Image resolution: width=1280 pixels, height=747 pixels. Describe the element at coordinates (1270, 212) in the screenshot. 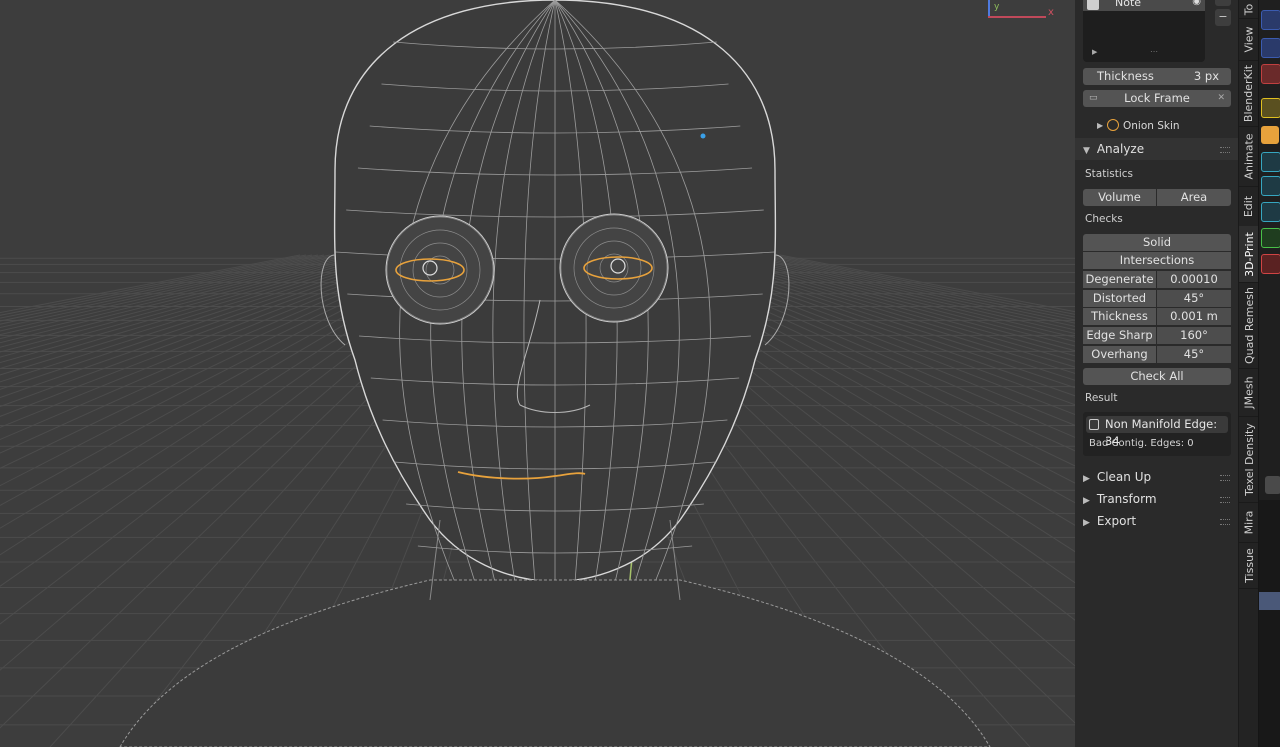

I see `constraints-icon` at that location.